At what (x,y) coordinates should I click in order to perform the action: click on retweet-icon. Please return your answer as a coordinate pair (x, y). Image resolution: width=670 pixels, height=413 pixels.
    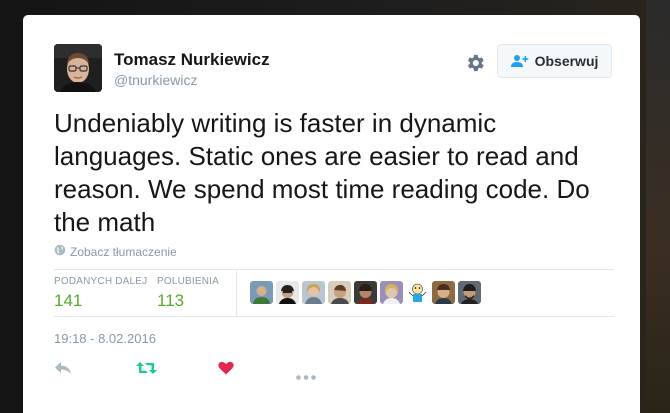
    Looking at the image, I should click on (146, 370).